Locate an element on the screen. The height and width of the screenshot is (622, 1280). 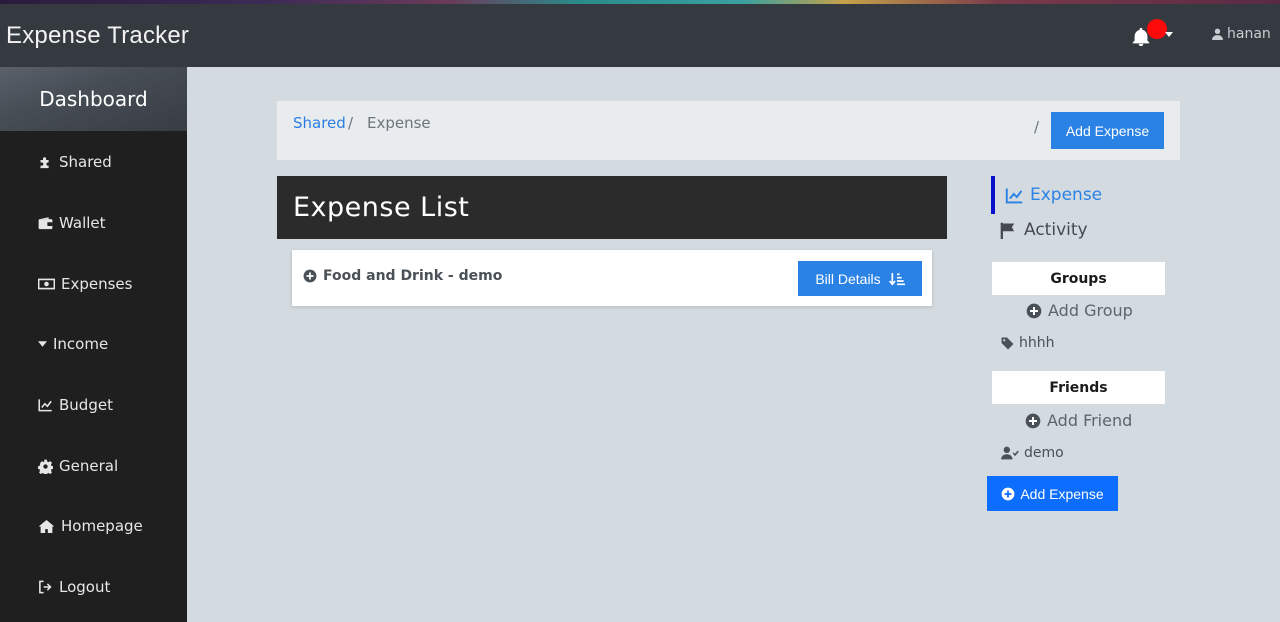
top-navbar: Expense Tracker hanan is located at coordinates (640, 35).